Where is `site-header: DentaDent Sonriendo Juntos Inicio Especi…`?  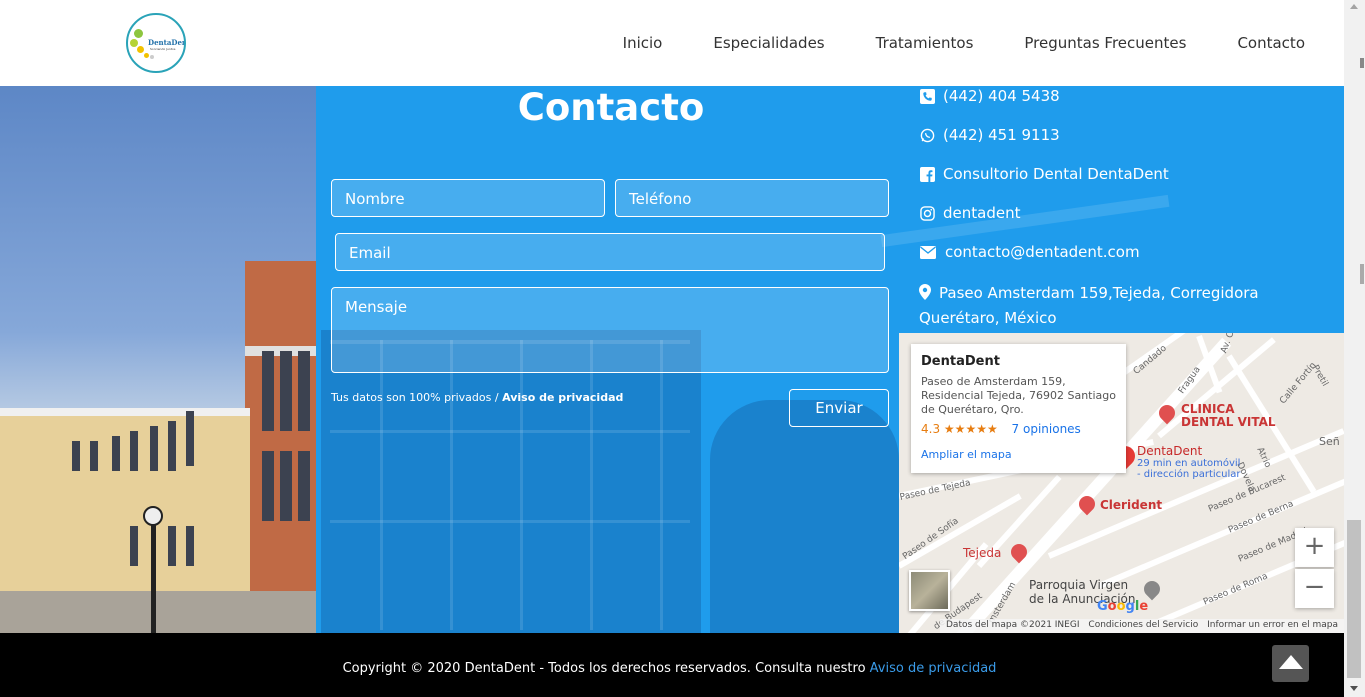
site-header: DentaDent Sonriendo Juntos Inicio Especi… is located at coordinates (672, 43).